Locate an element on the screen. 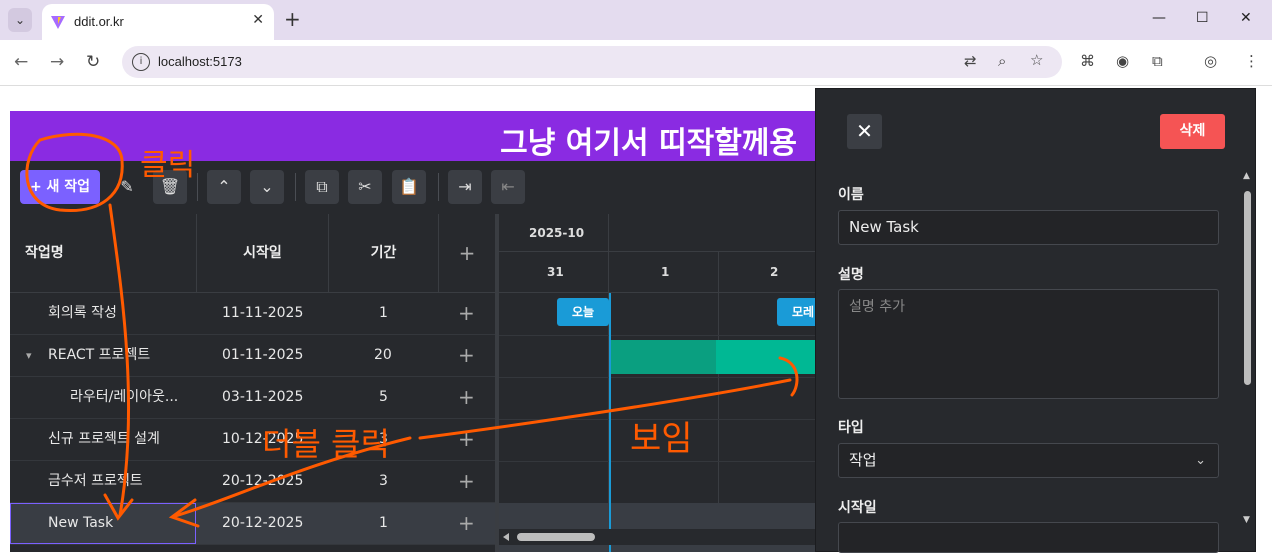 The height and width of the screenshot is (553, 1272). annotation-arrow-down is located at coordinates (119, 360).